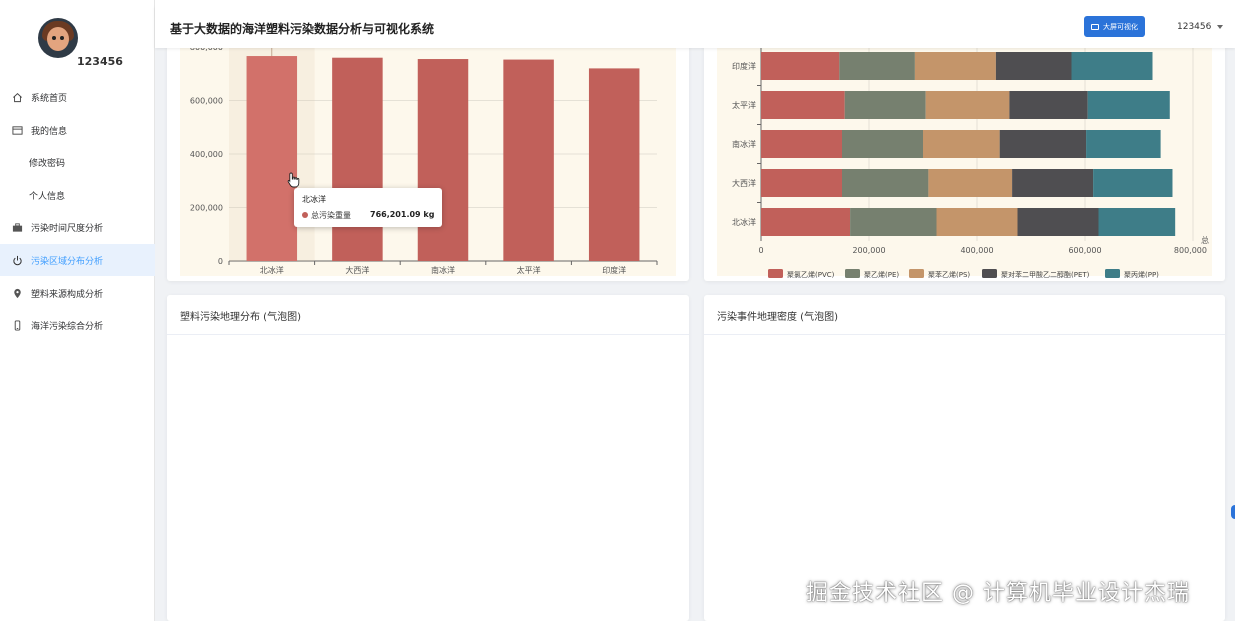 This screenshot has width=1235, height=621. Describe the element at coordinates (695, 3) in the screenshot. I see `header-top-strip` at that location.